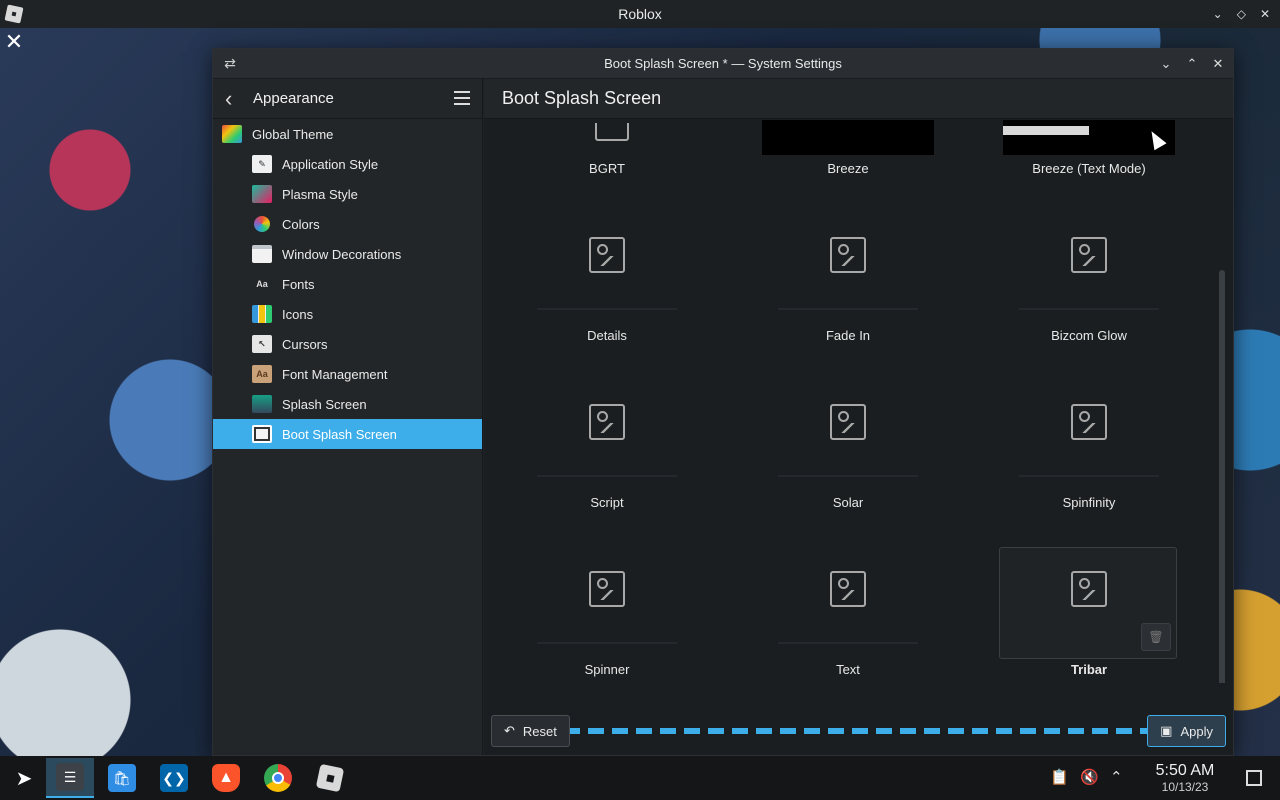 The image size is (1280, 800). I want to click on system-tray: 📋 🔇 ⌃ 5:50 AM 10/13/23, so click(1165, 778).